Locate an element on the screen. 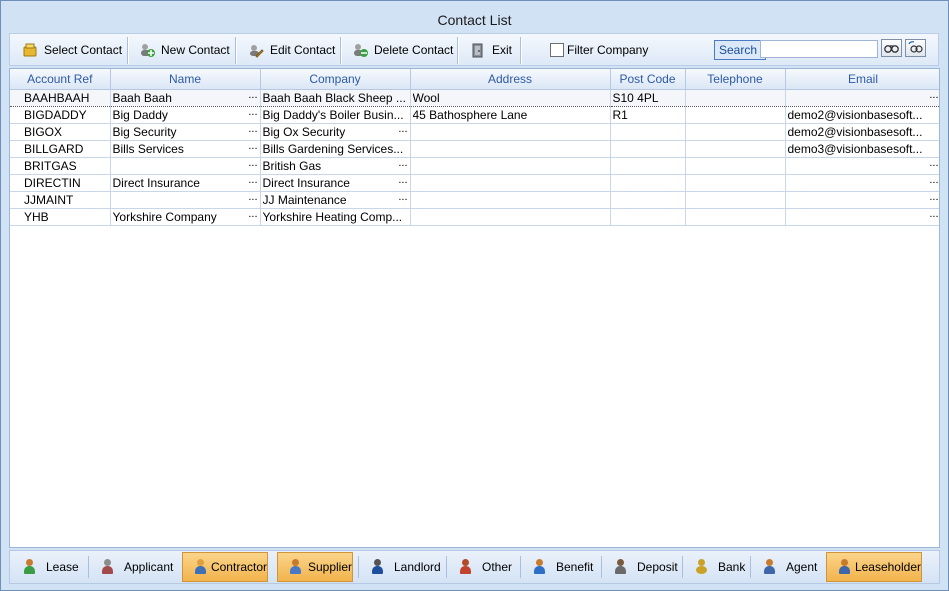 The image size is (949, 591). tab-lease: Lease is located at coordinates (49, 567).